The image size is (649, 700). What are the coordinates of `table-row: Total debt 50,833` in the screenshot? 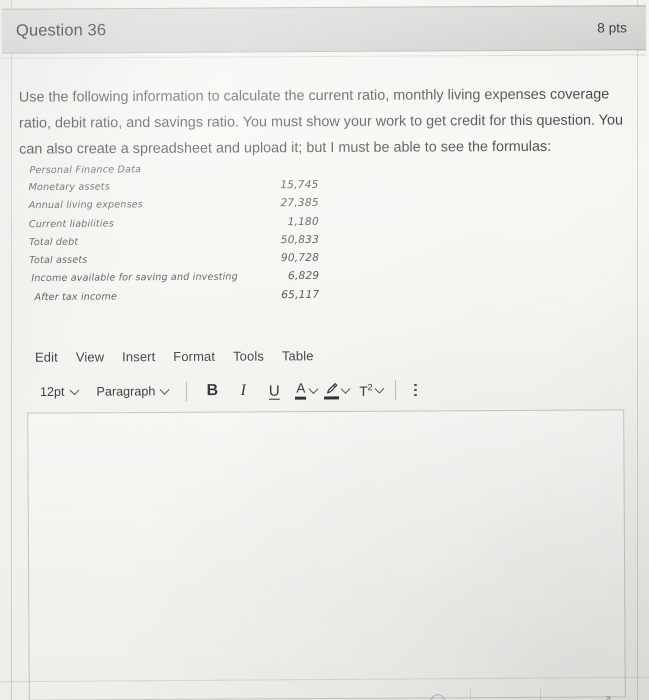 It's located at (174, 244).